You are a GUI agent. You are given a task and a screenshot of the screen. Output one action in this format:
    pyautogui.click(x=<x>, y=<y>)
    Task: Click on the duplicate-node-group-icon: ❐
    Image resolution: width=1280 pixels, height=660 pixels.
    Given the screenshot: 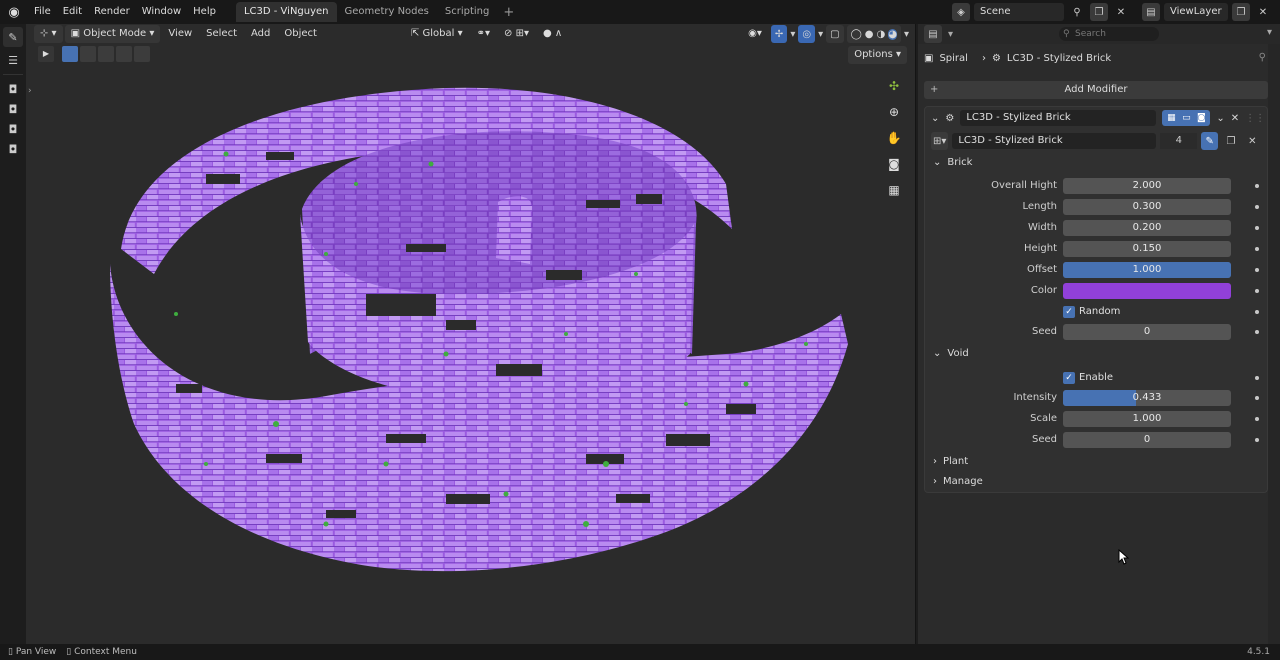 What is the action you would take?
    pyautogui.click(x=1230, y=141)
    